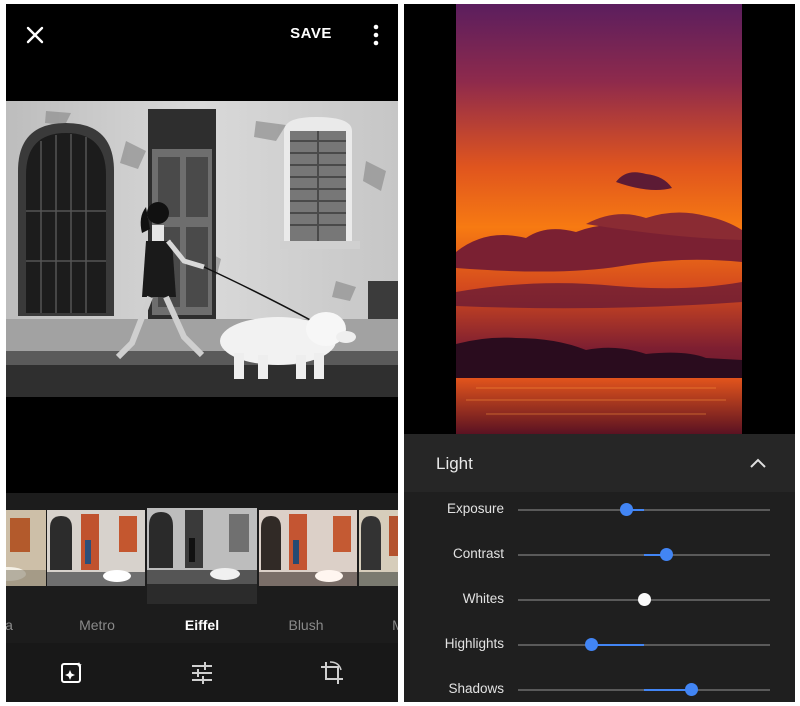 Image resolution: width=800 pixels, height=706 pixels. Describe the element at coordinates (202, 34) in the screenshot. I see `top-app-bar: SAVE` at that location.